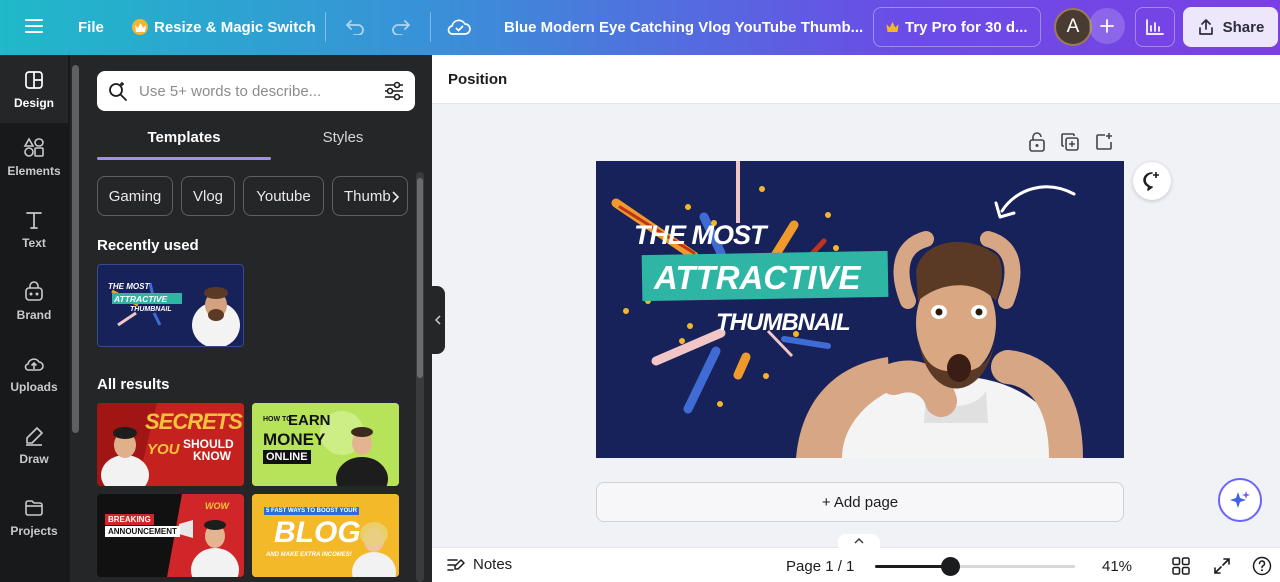 The width and height of the screenshot is (1280, 582). What do you see at coordinates (1037, 142) in the screenshot?
I see `lock-icon` at bounding box center [1037, 142].